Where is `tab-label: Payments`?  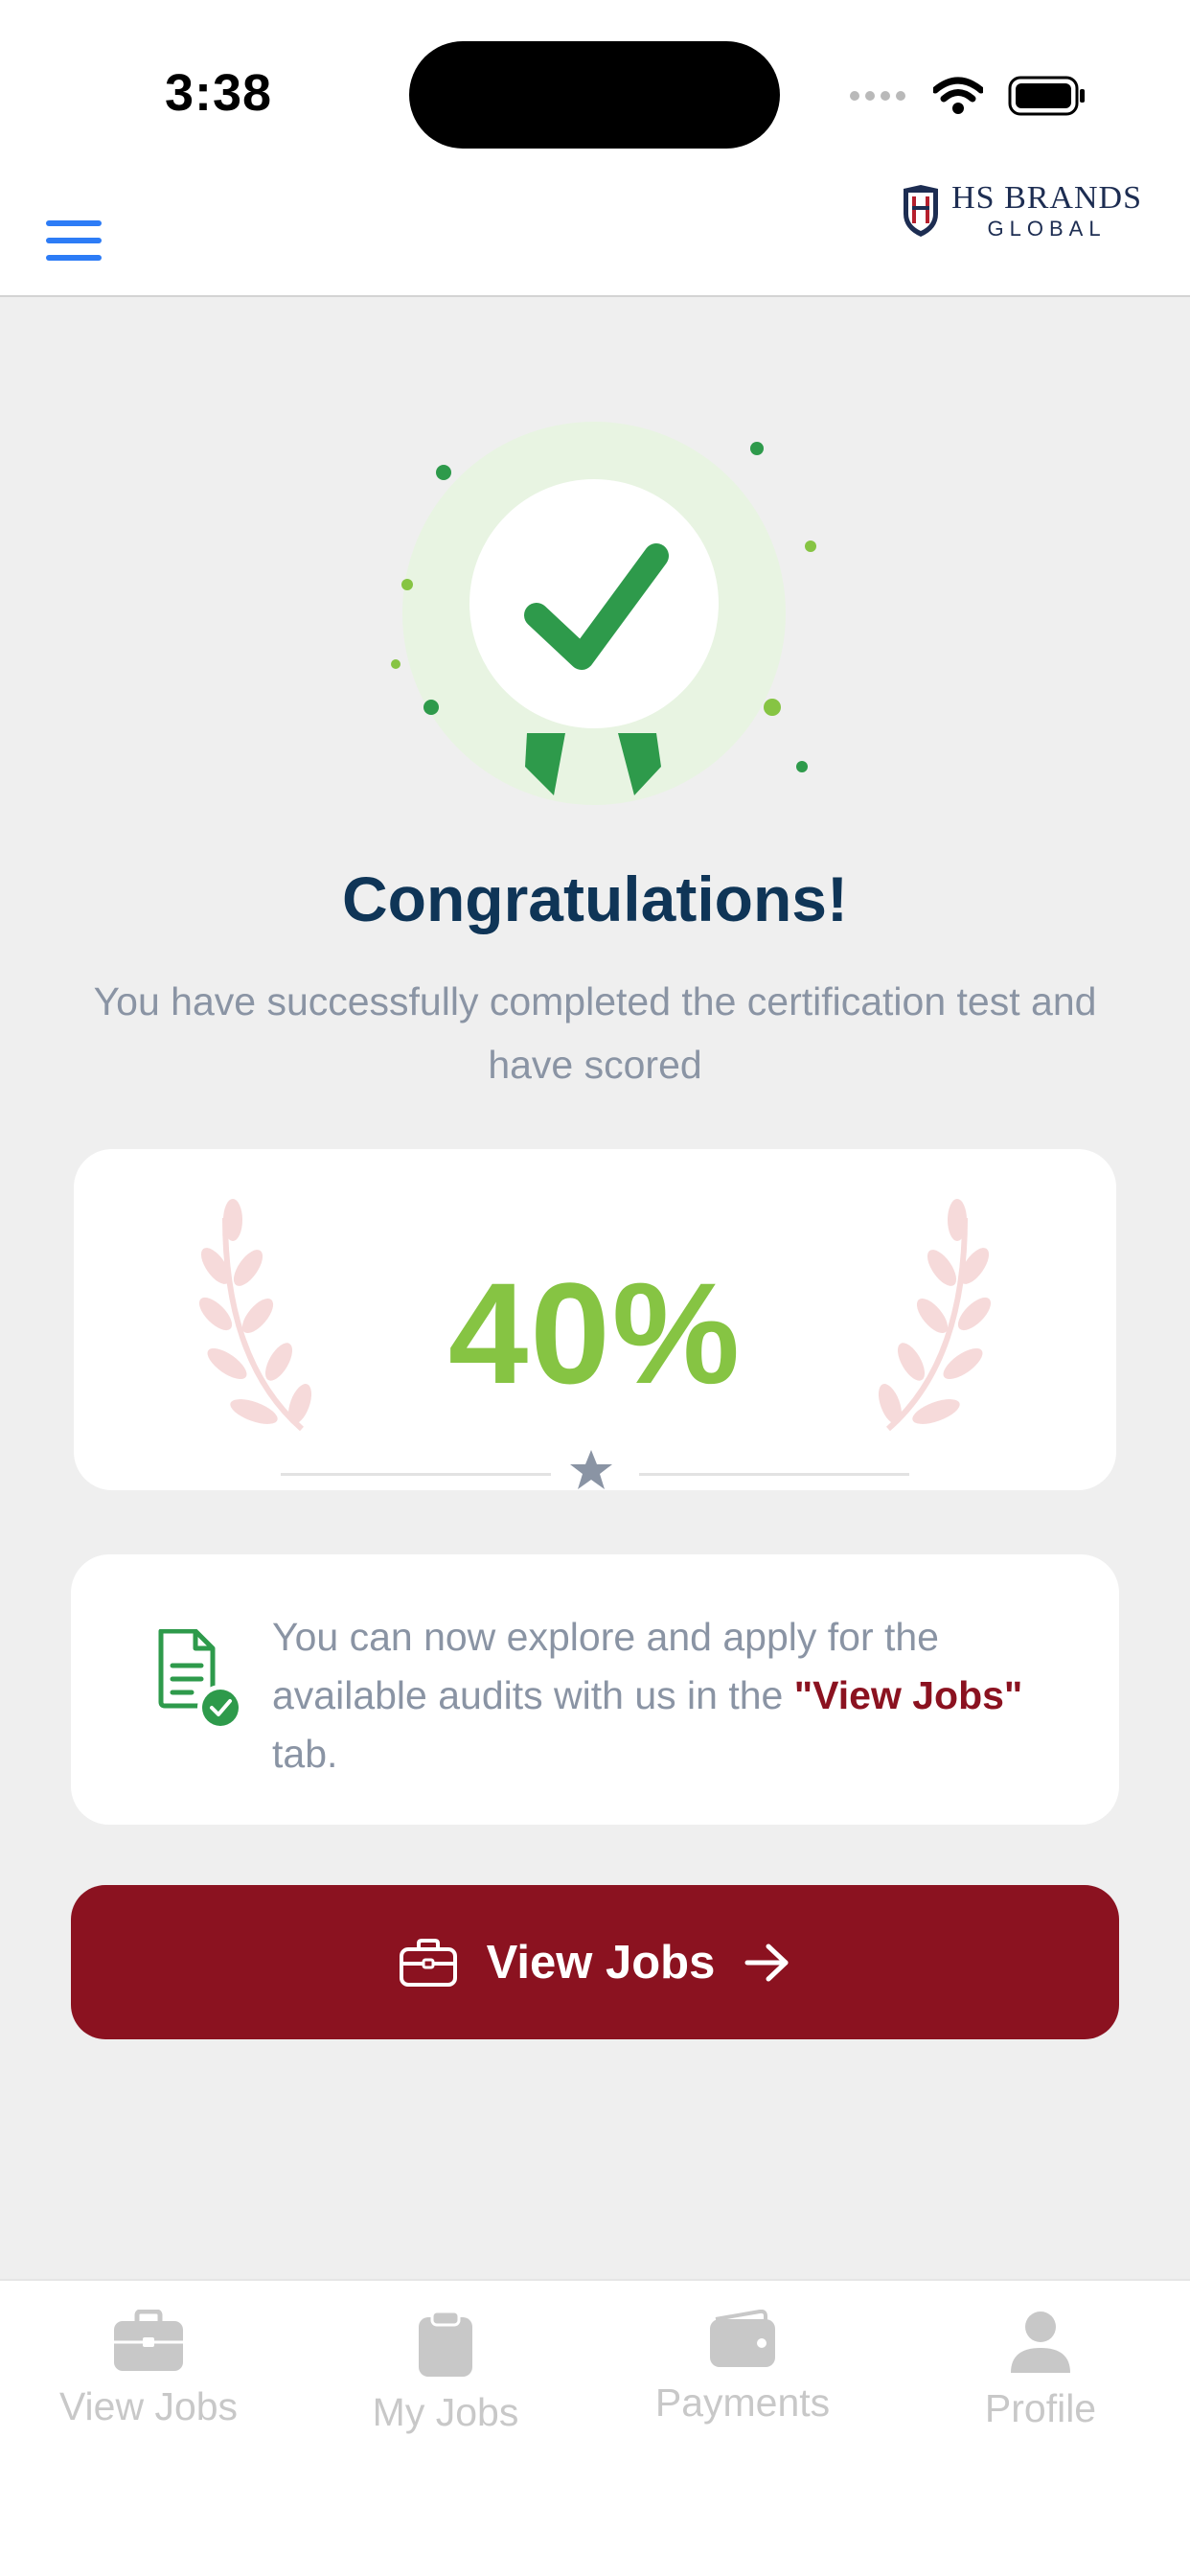 tab-label: Payments is located at coordinates (743, 2402).